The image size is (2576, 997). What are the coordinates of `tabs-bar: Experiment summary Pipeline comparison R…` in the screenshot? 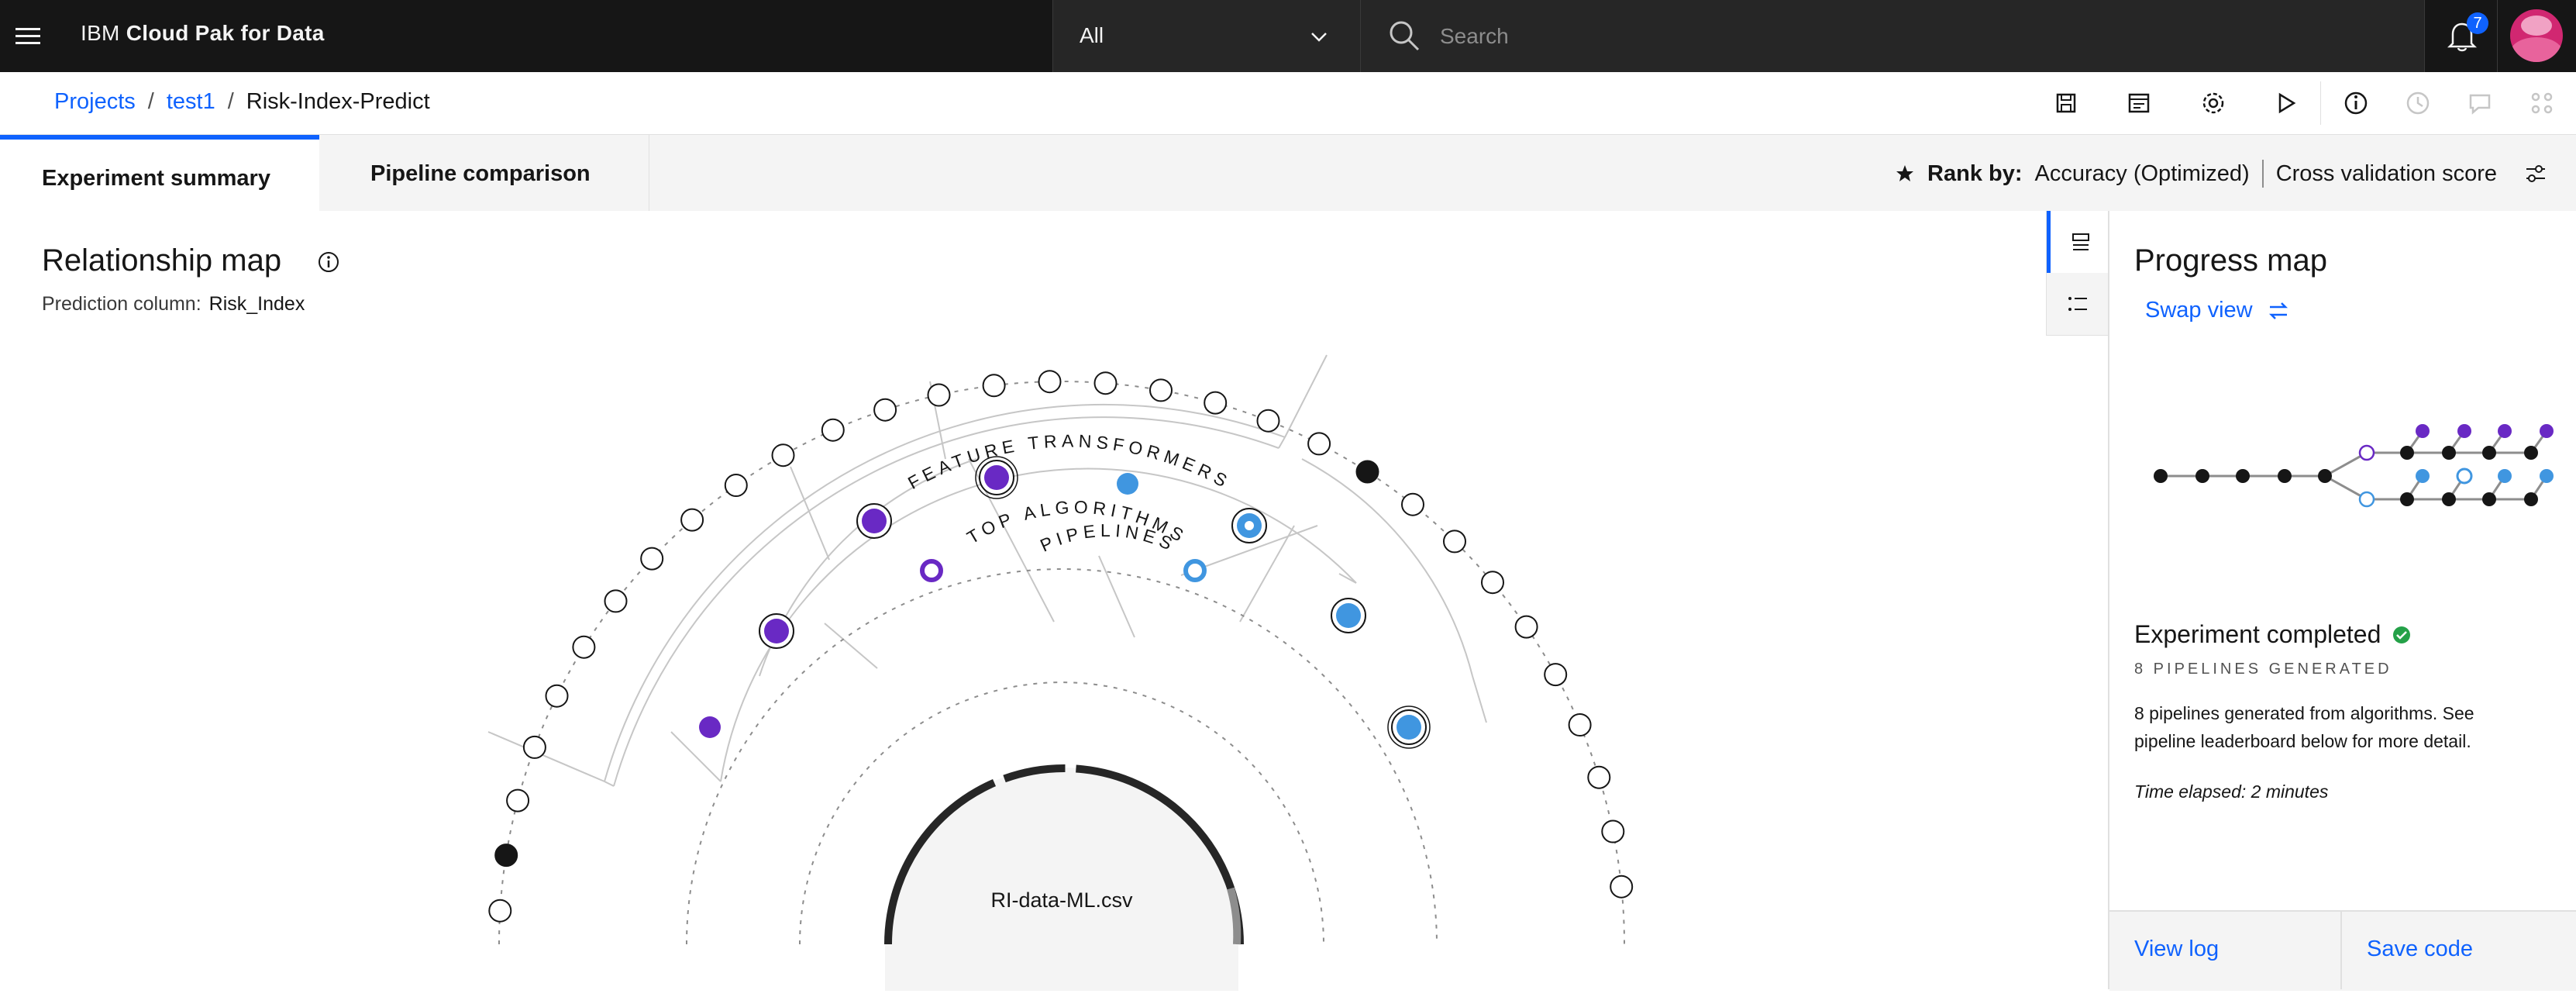 It's located at (1288, 173).